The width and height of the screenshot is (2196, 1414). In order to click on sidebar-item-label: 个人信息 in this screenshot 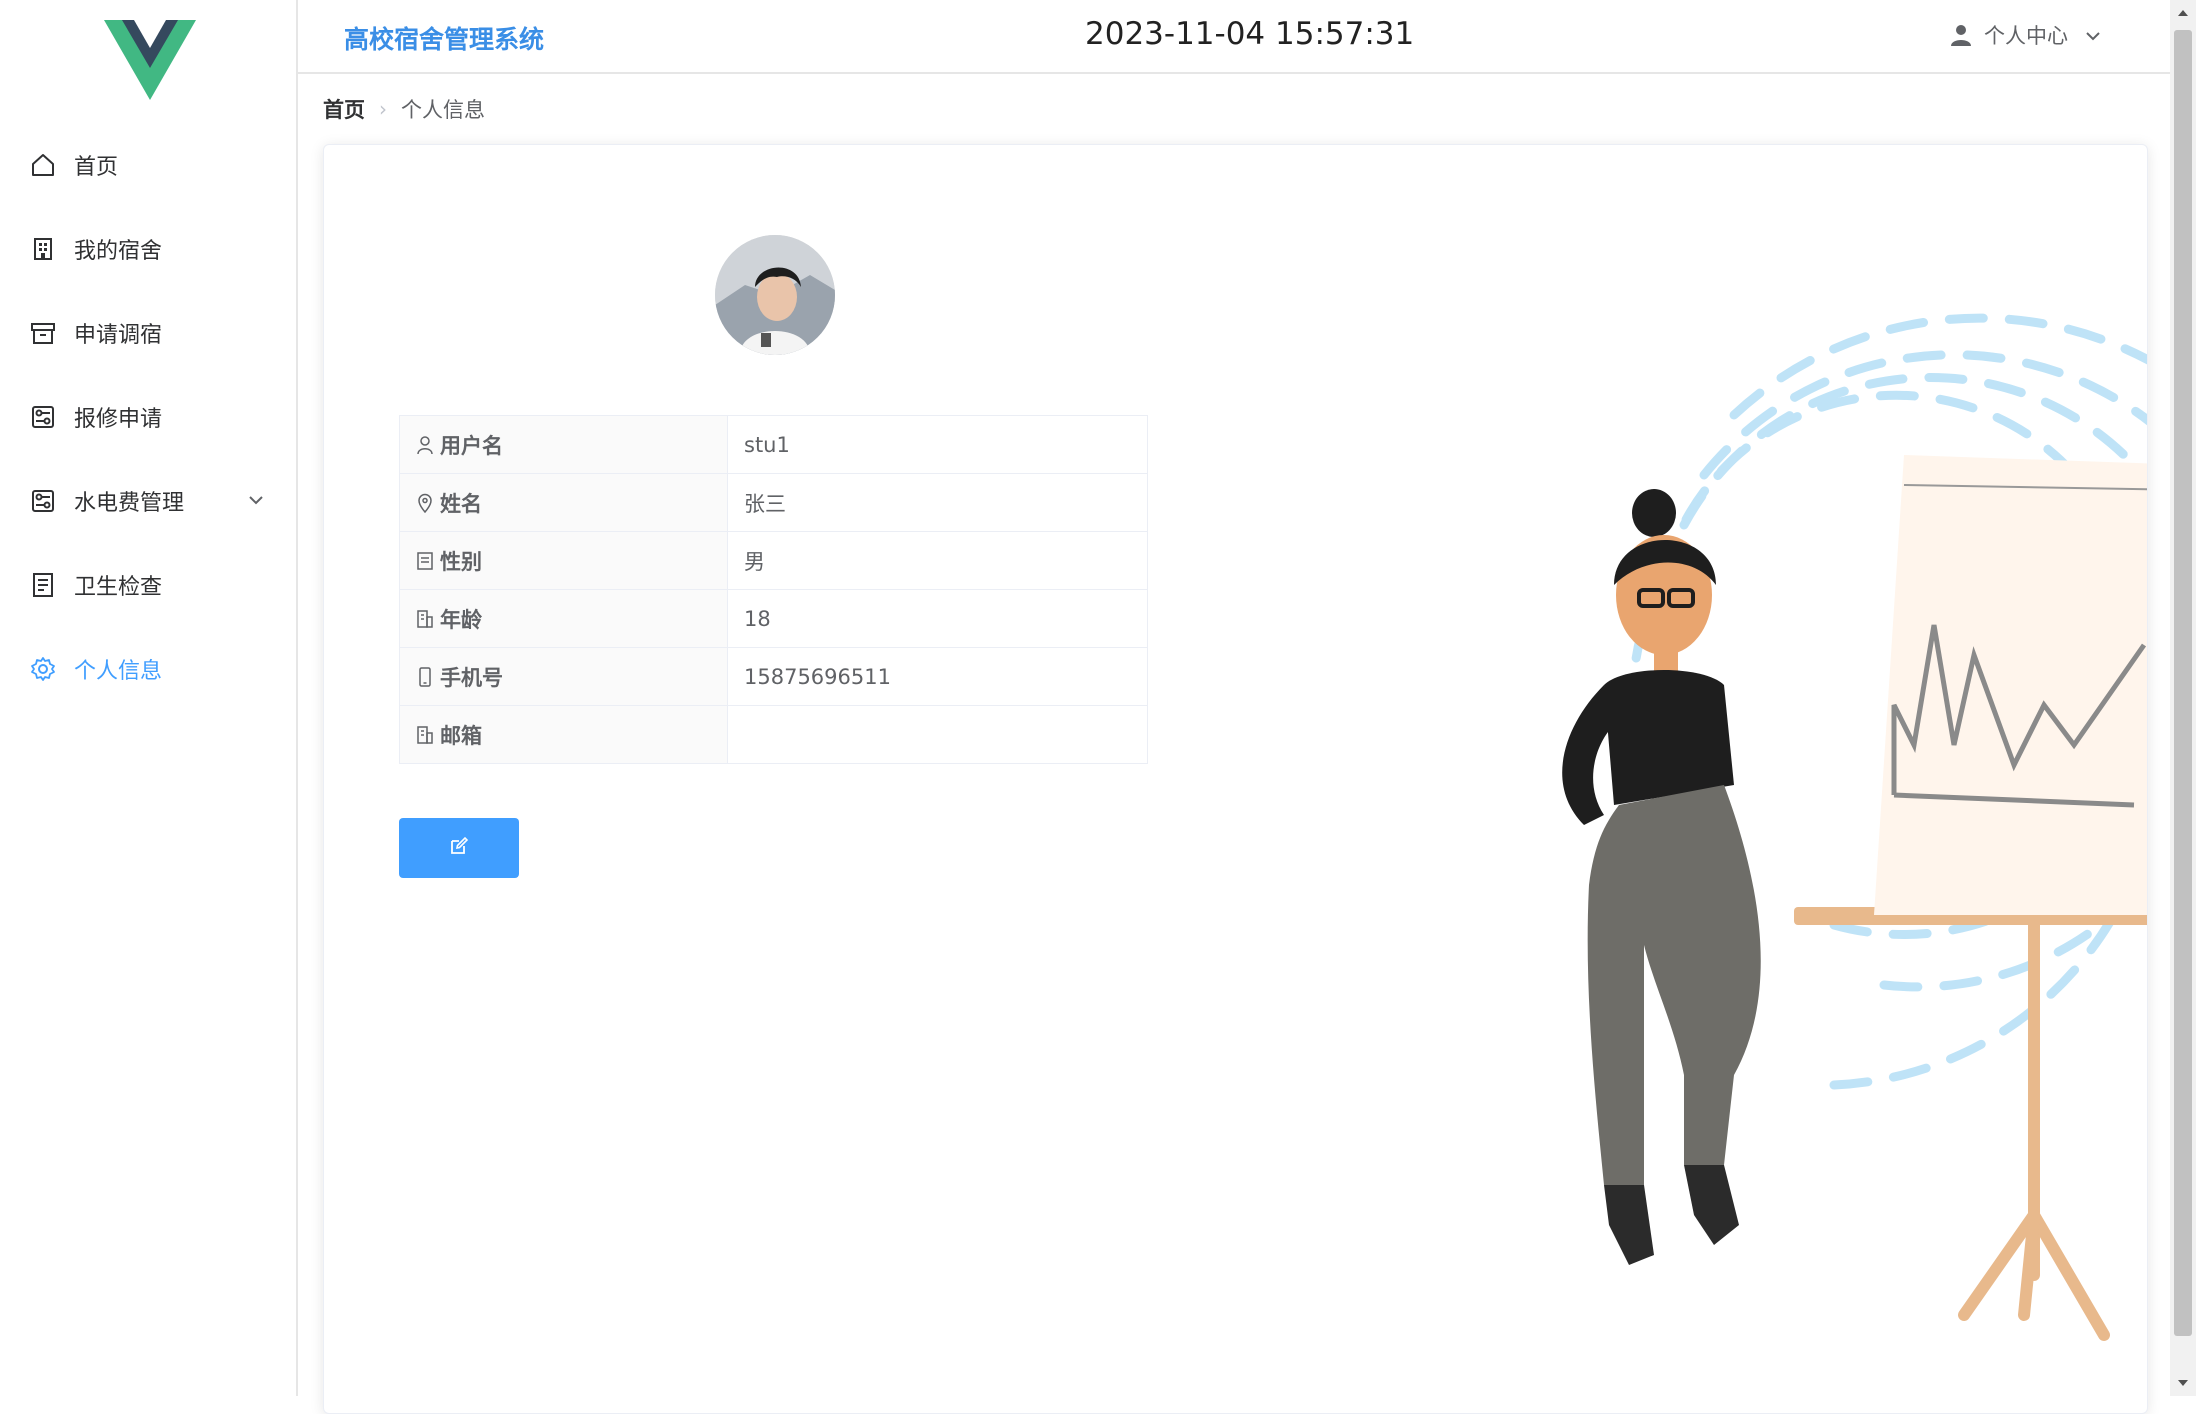, I will do `click(118, 671)`.